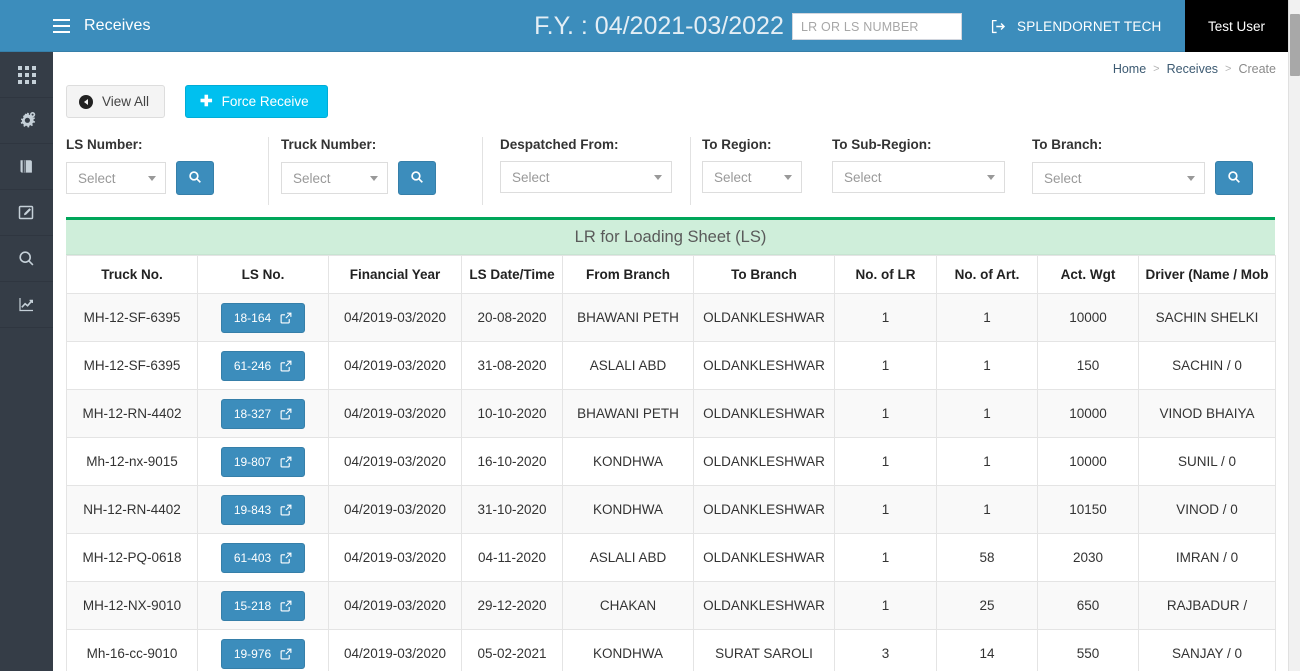 Image resolution: width=1300 pixels, height=671 pixels. What do you see at coordinates (512, 365) in the screenshot?
I see `cell-ls-date: 31-08-2020` at bounding box center [512, 365].